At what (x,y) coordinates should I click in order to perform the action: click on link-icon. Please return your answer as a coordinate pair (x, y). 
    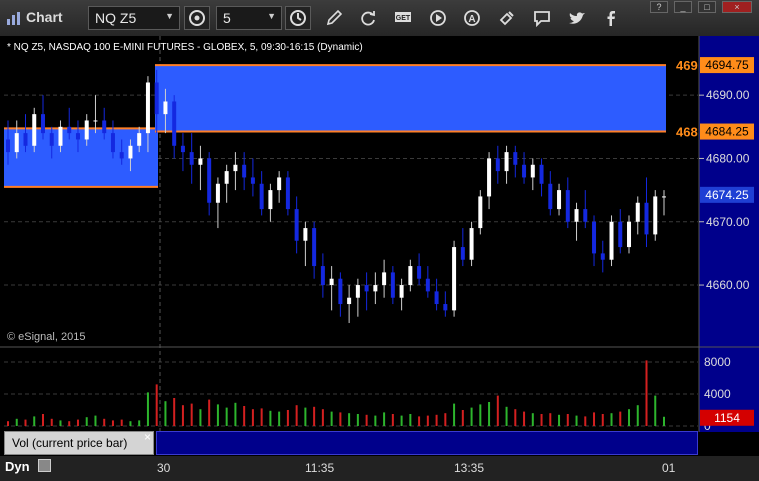
    Looking at the image, I should click on (507, 18).